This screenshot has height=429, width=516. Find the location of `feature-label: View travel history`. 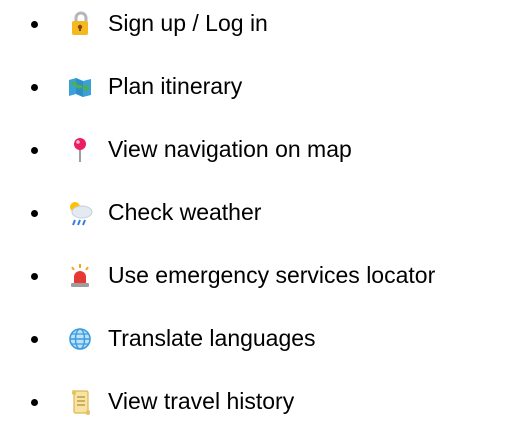

feature-label: View travel history is located at coordinates (201, 401).